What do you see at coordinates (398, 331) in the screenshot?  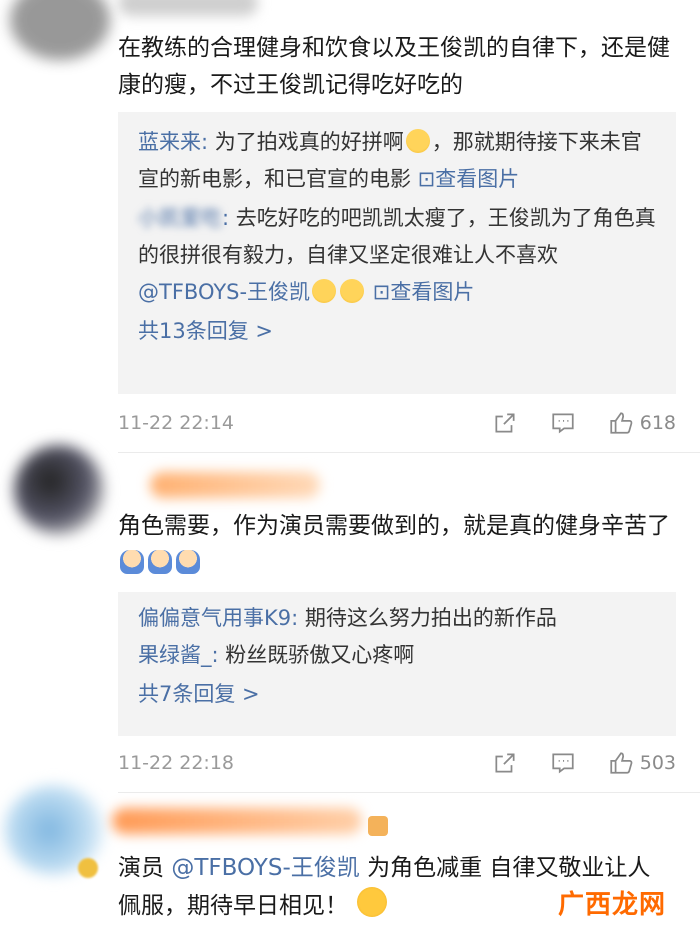 I see `more-replies-link: 共13条回复 >` at bounding box center [398, 331].